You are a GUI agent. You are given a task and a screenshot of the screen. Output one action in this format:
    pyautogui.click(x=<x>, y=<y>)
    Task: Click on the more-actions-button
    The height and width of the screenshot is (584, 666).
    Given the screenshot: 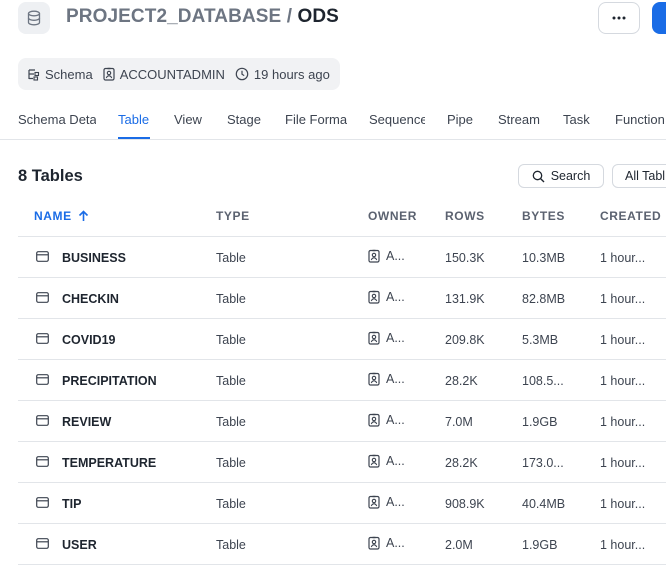 What is the action you would take?
    pyautogui.click(x=619, y=18)
    